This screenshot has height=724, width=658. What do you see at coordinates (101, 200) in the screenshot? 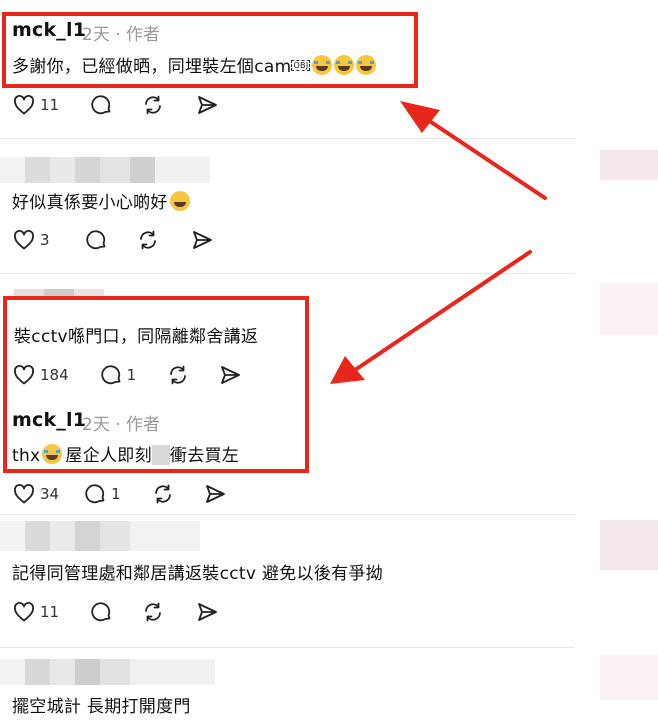
I see `comment-text: 好似真係要小心啲好` at bounding box center [101, 200].